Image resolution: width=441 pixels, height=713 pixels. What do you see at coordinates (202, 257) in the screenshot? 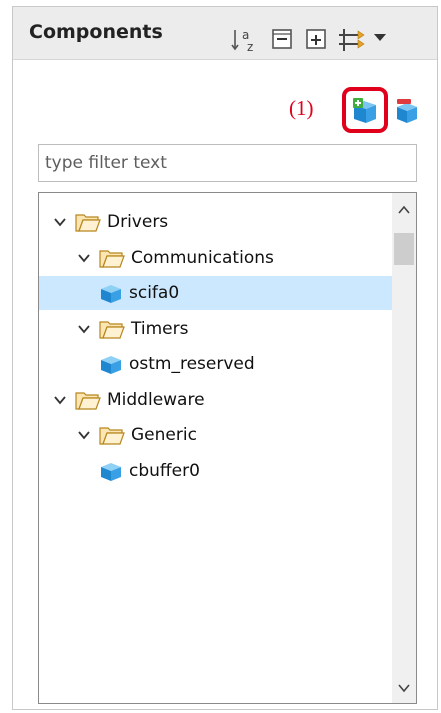
I see `tree-item-label: Communications` at bounding box center [202, 257].